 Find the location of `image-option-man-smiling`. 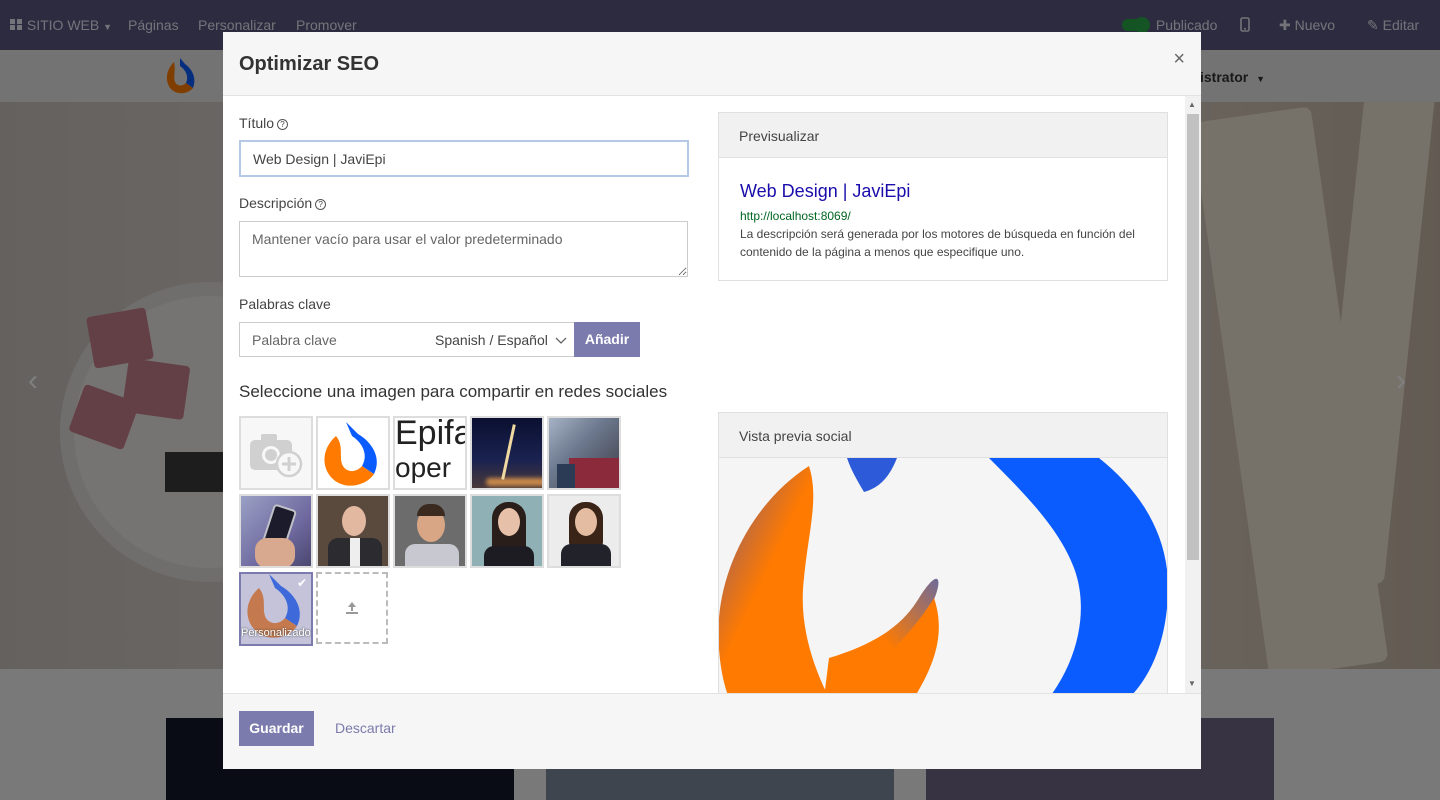

image-option-man-smiling is located at coordinates (430, 531).